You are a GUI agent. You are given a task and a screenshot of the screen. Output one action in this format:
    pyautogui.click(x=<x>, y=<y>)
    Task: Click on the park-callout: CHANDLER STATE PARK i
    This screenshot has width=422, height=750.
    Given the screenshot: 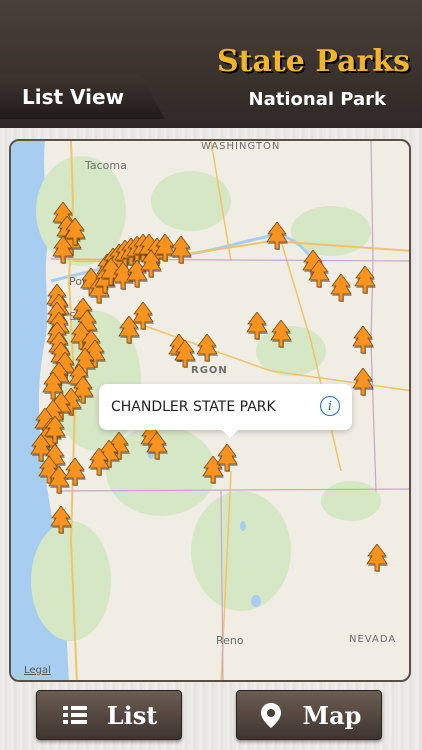 What is the action you would take?
    pyautogui.click(x=225, y=411)
    